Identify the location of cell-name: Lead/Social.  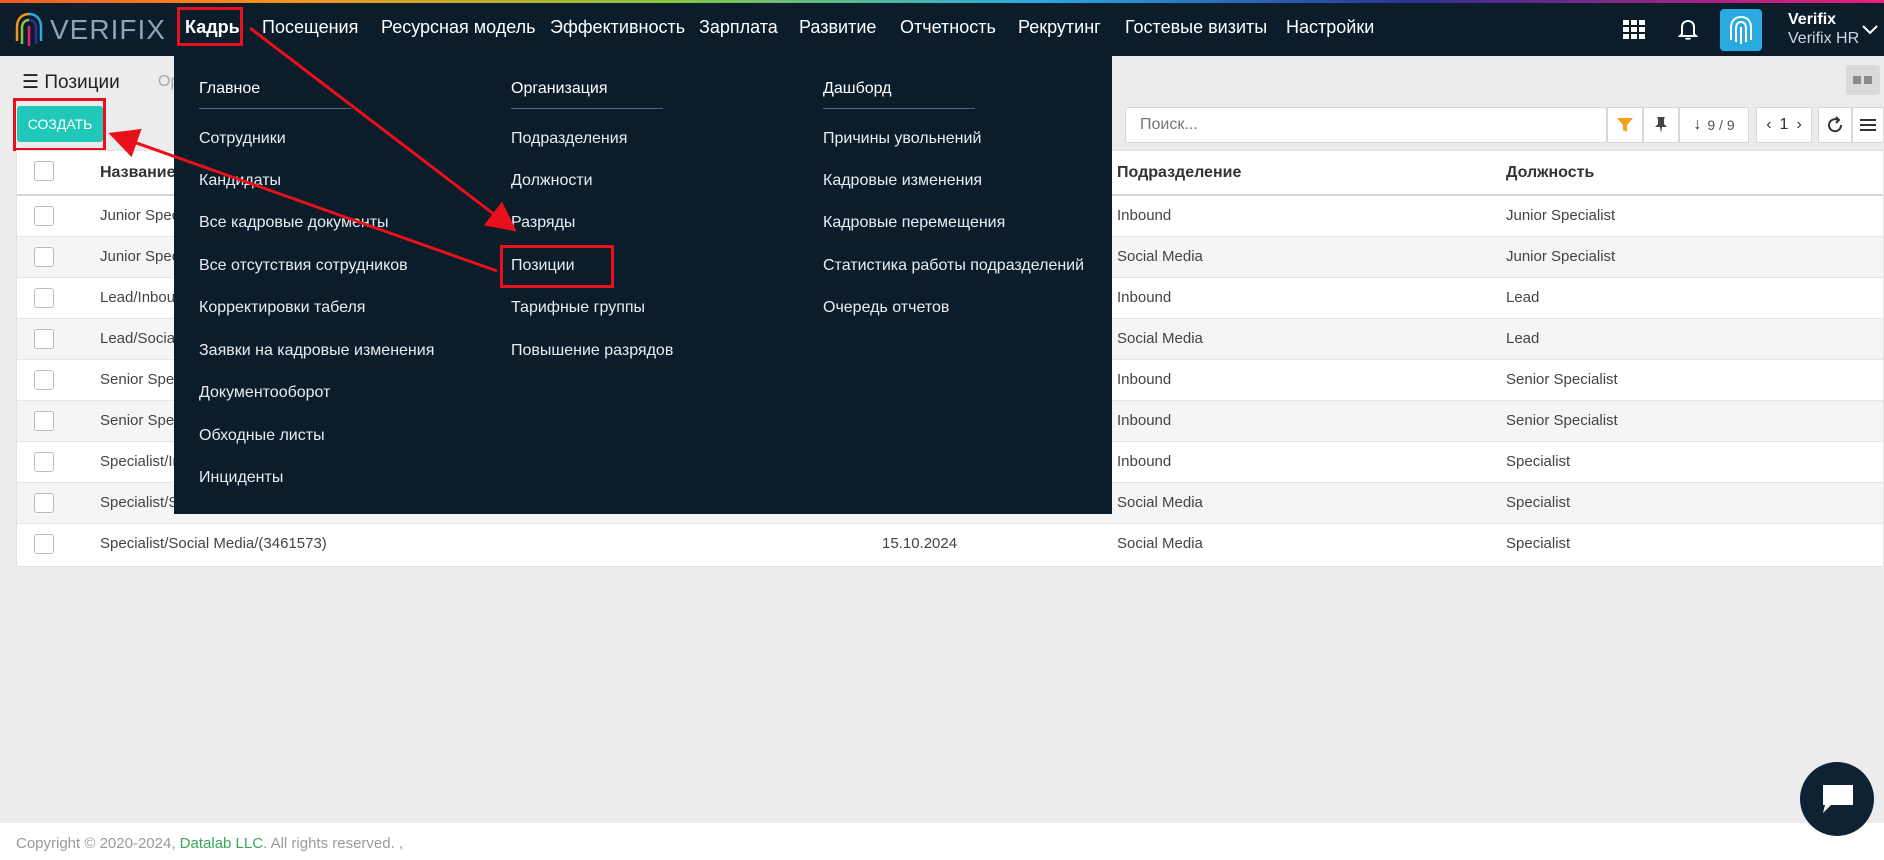
(139, 338).